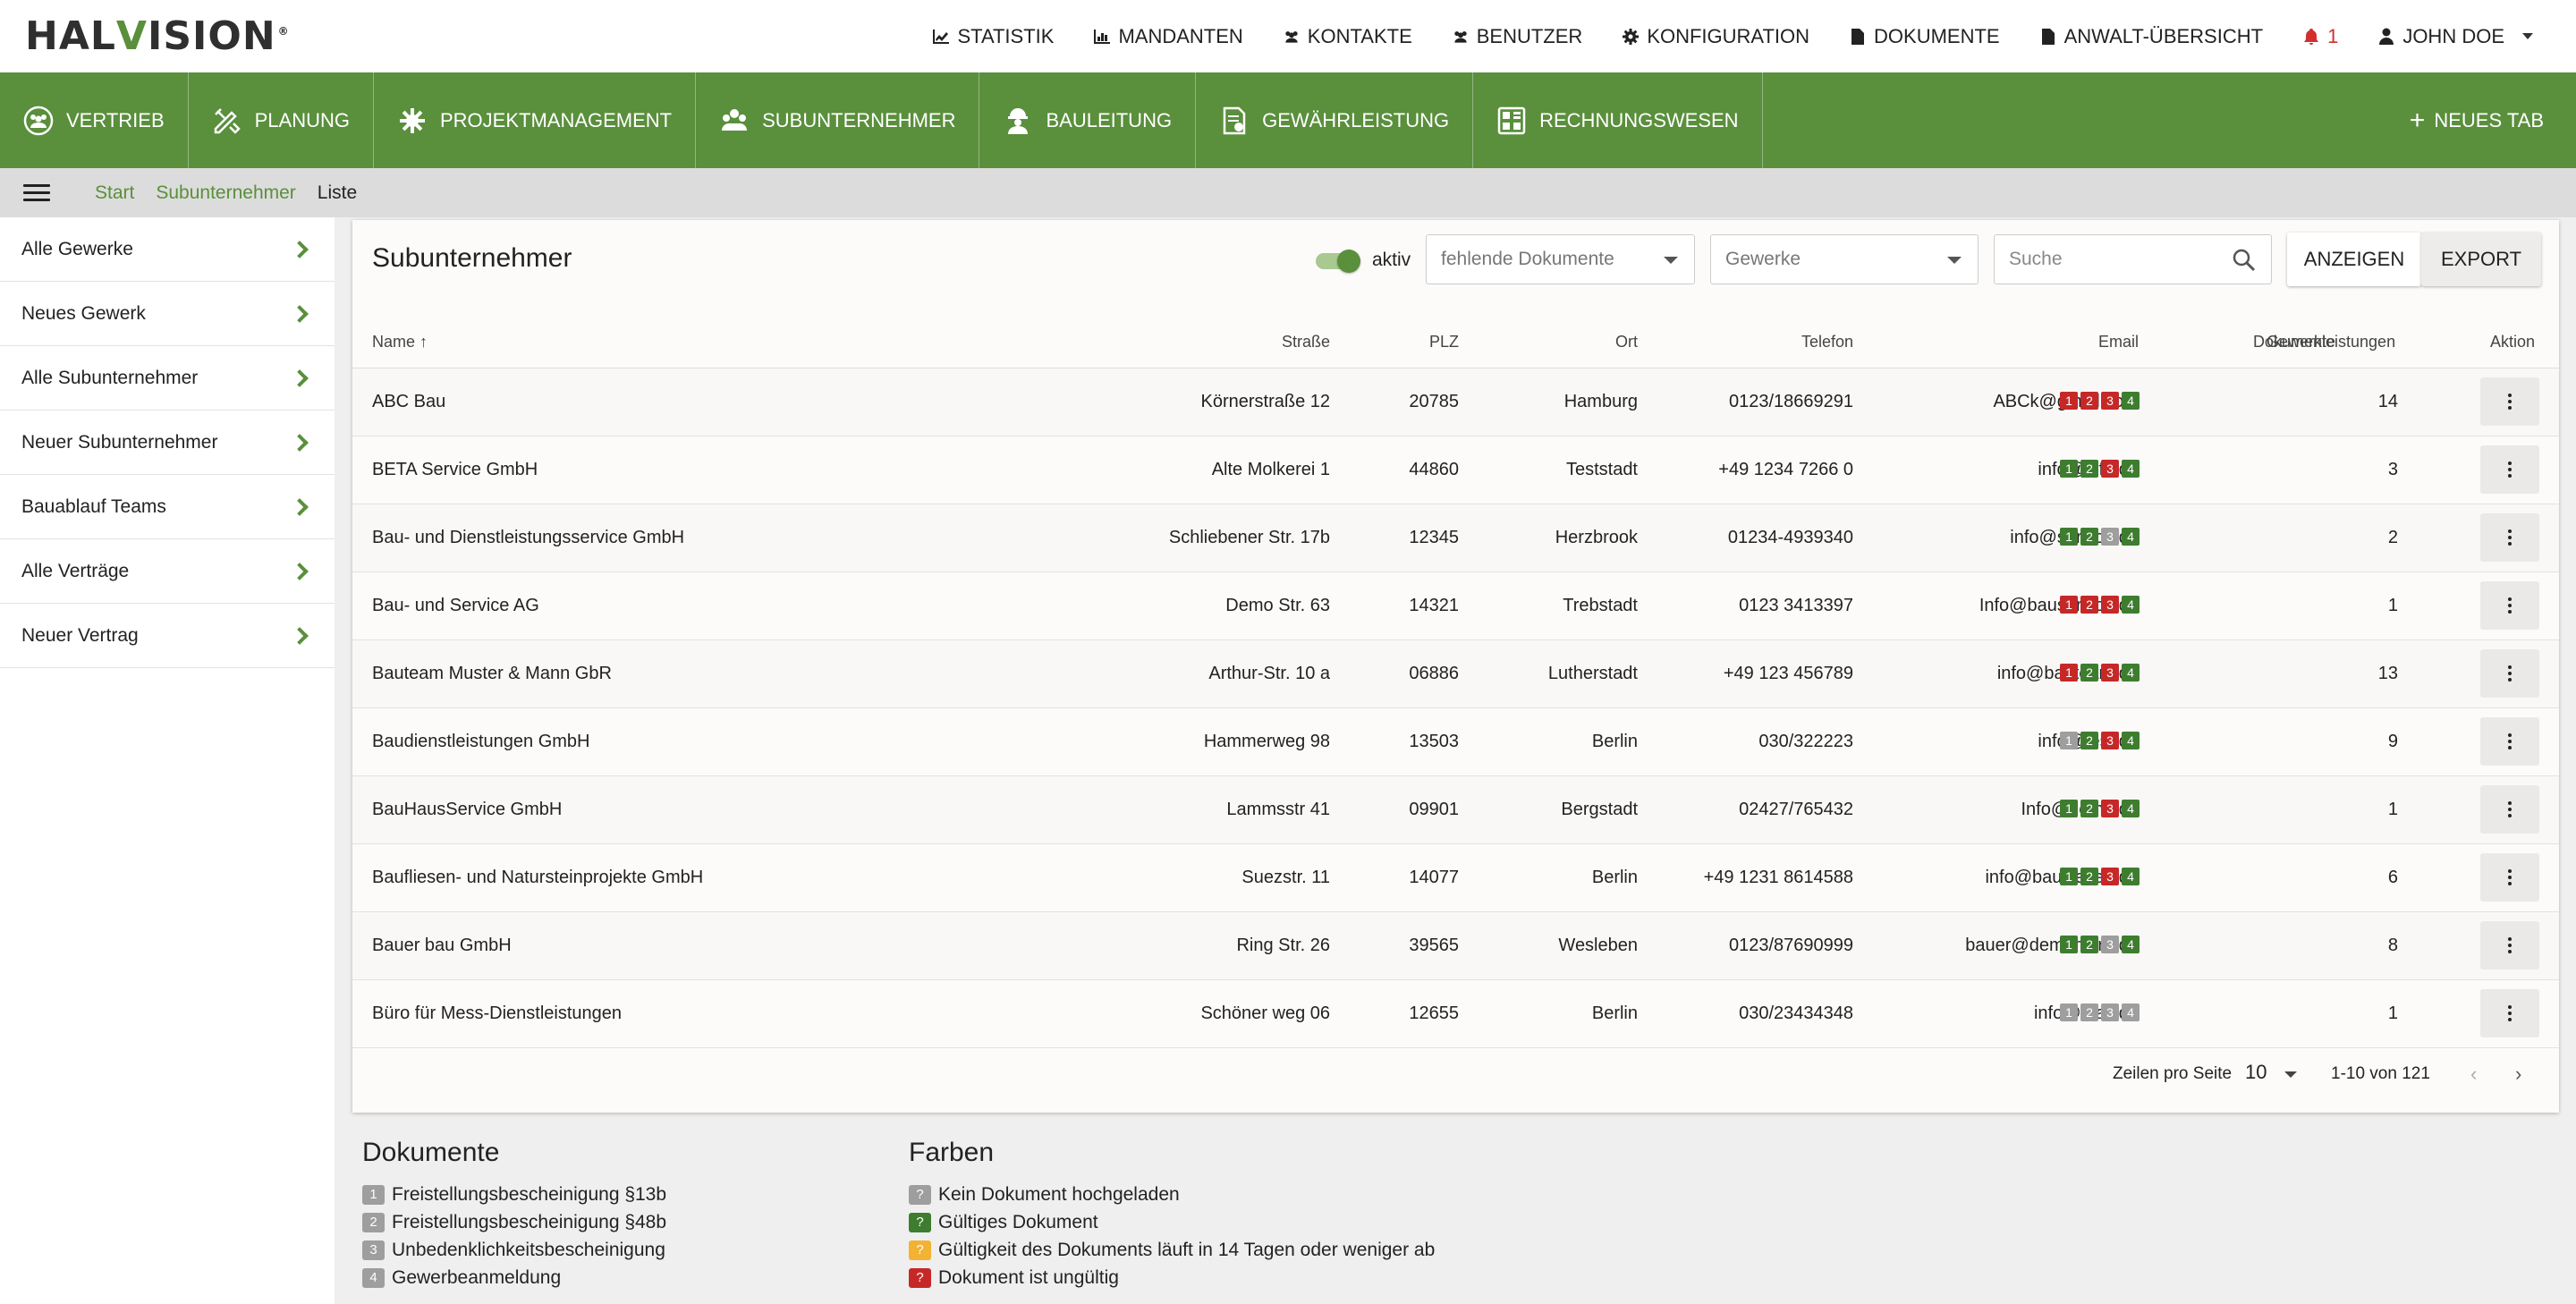 The height and width of the screenshot is (1304, 2576). I want to click on topnav-kontakte: KONTAKTE, so click(1347, 36).